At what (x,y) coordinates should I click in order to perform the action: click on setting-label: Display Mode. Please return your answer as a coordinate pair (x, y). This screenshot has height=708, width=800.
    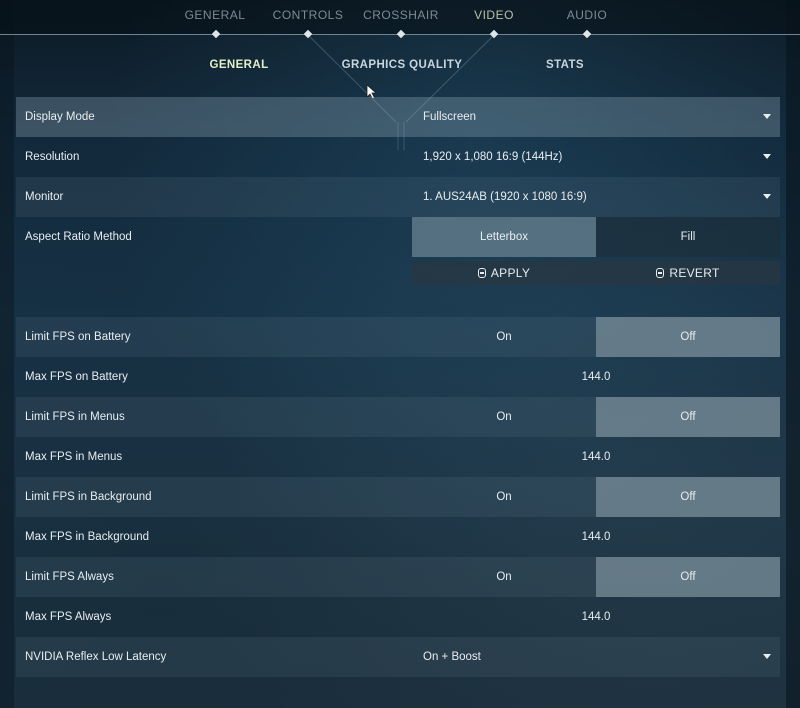
    Looking at the image, I should click on (60, 117).